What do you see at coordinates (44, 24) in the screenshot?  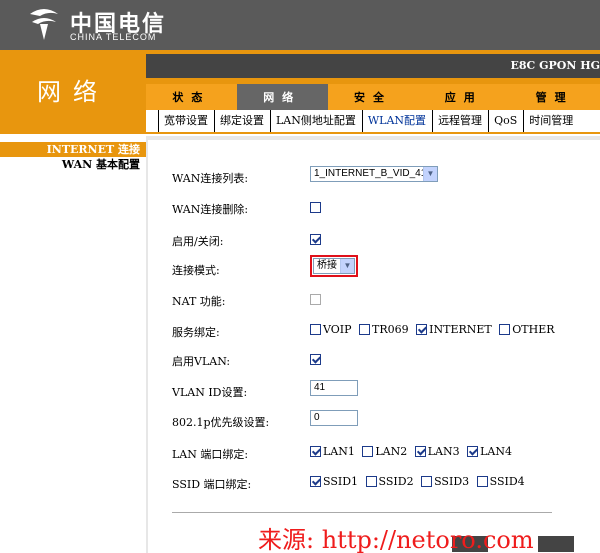 I see `telecom-logo-icon` at bounding box center [44, 24].